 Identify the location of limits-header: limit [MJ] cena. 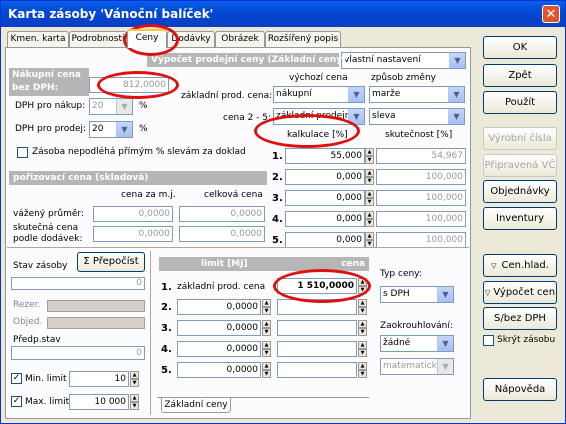
(264, 264).